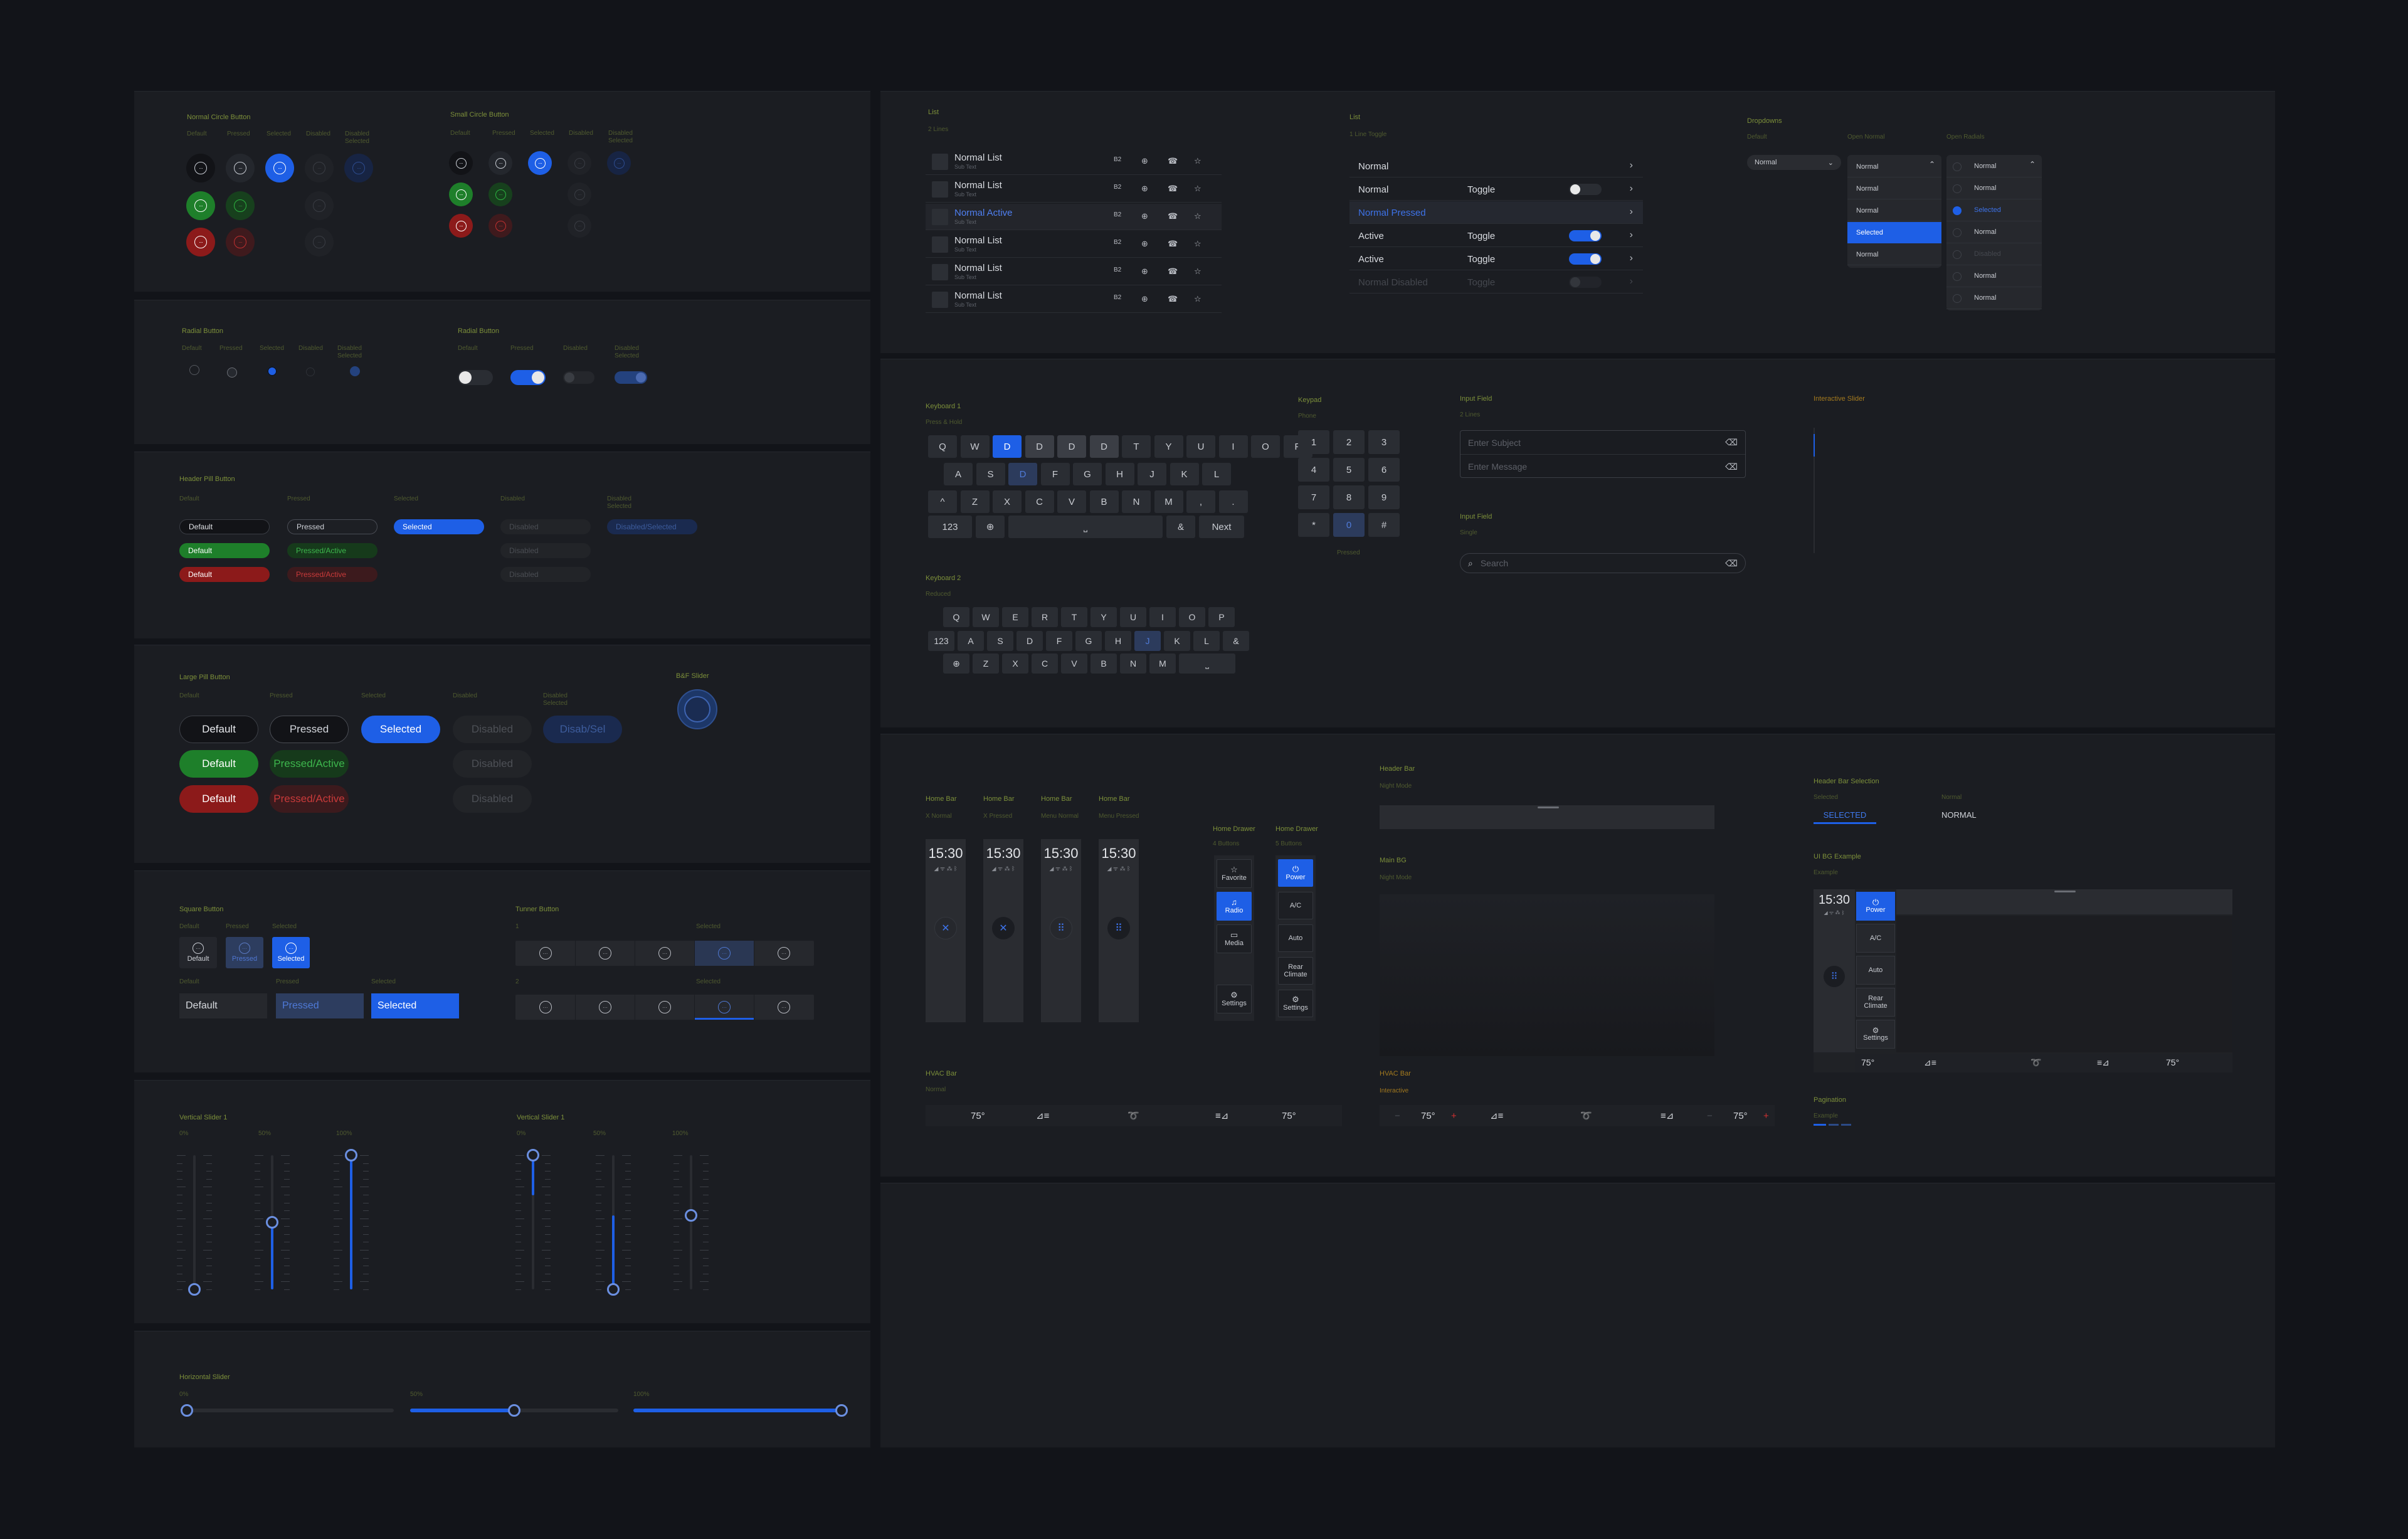  Describe the element at coordinates (1003, 928) in the screenshot. I see `close-icon: ✕` at that location.